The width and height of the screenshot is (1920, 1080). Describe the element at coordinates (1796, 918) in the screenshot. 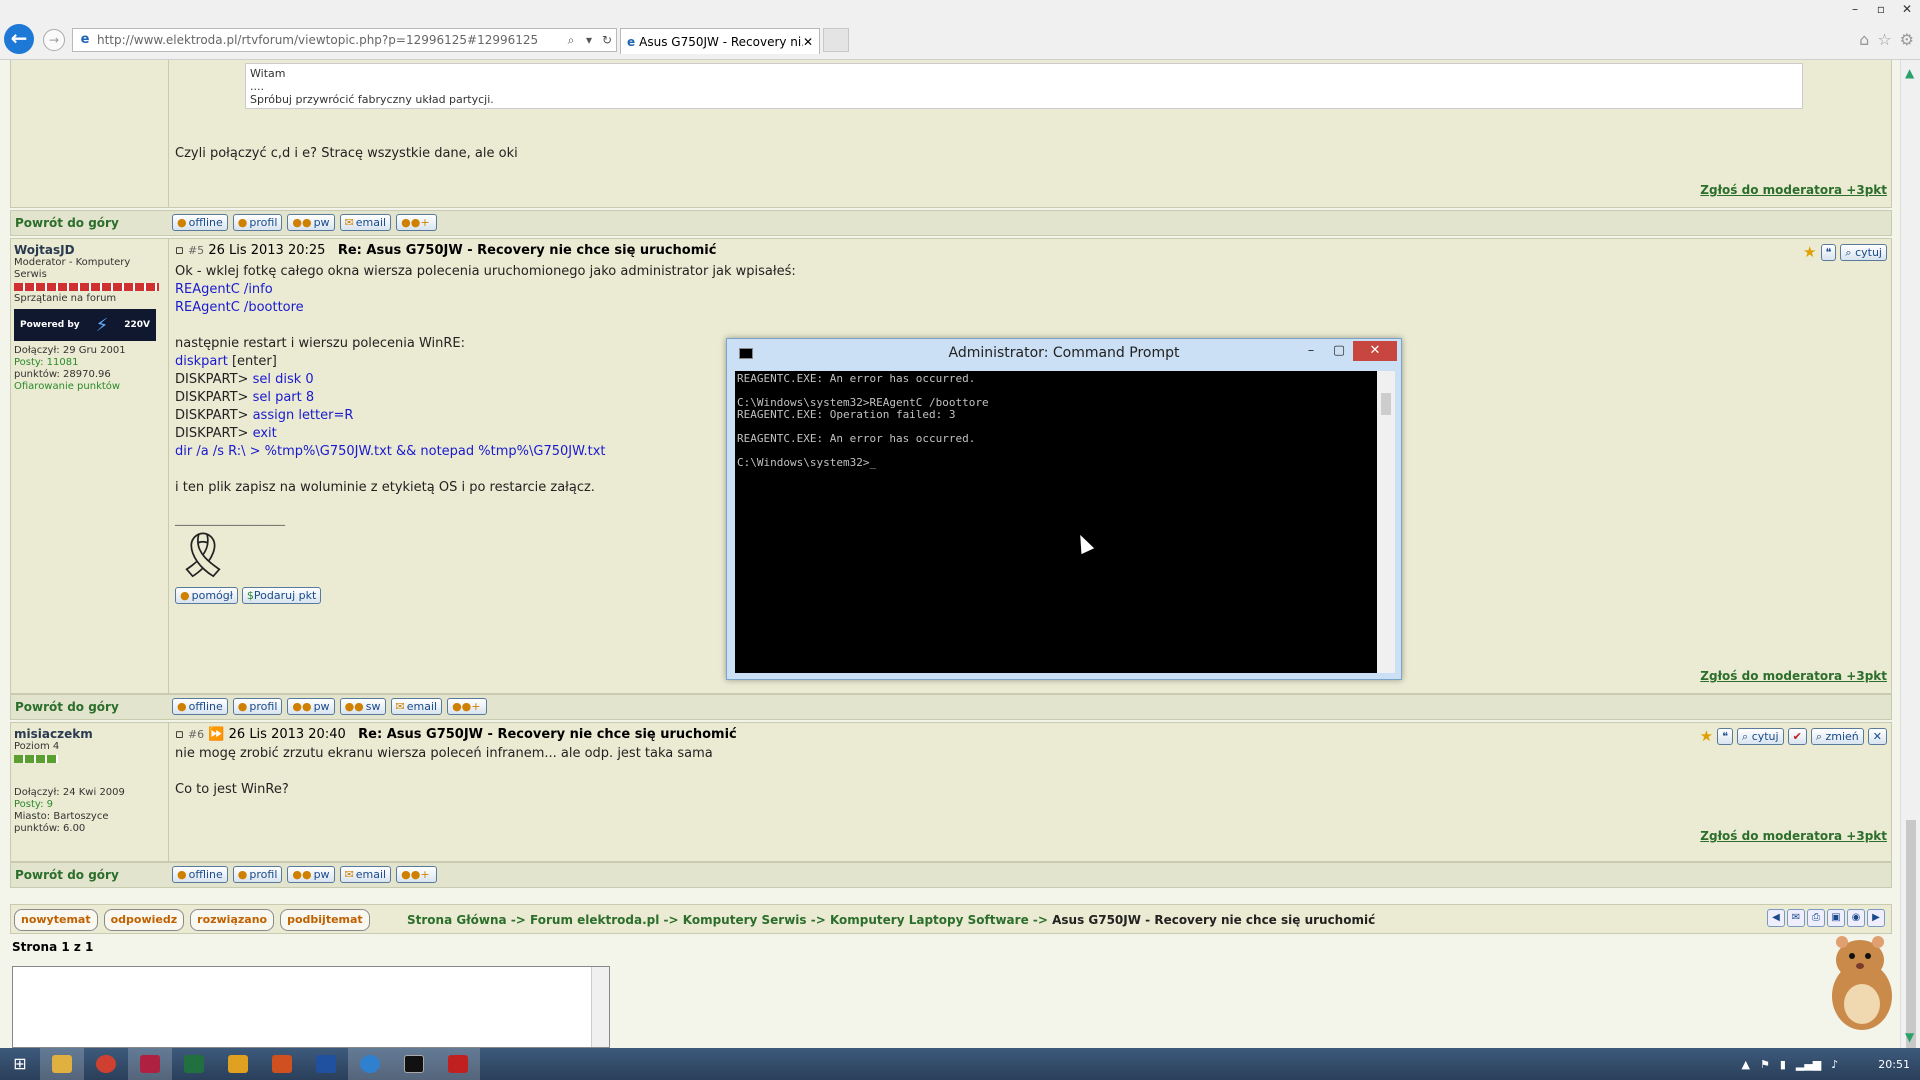

I see `mail-icon: ✉` at that location.